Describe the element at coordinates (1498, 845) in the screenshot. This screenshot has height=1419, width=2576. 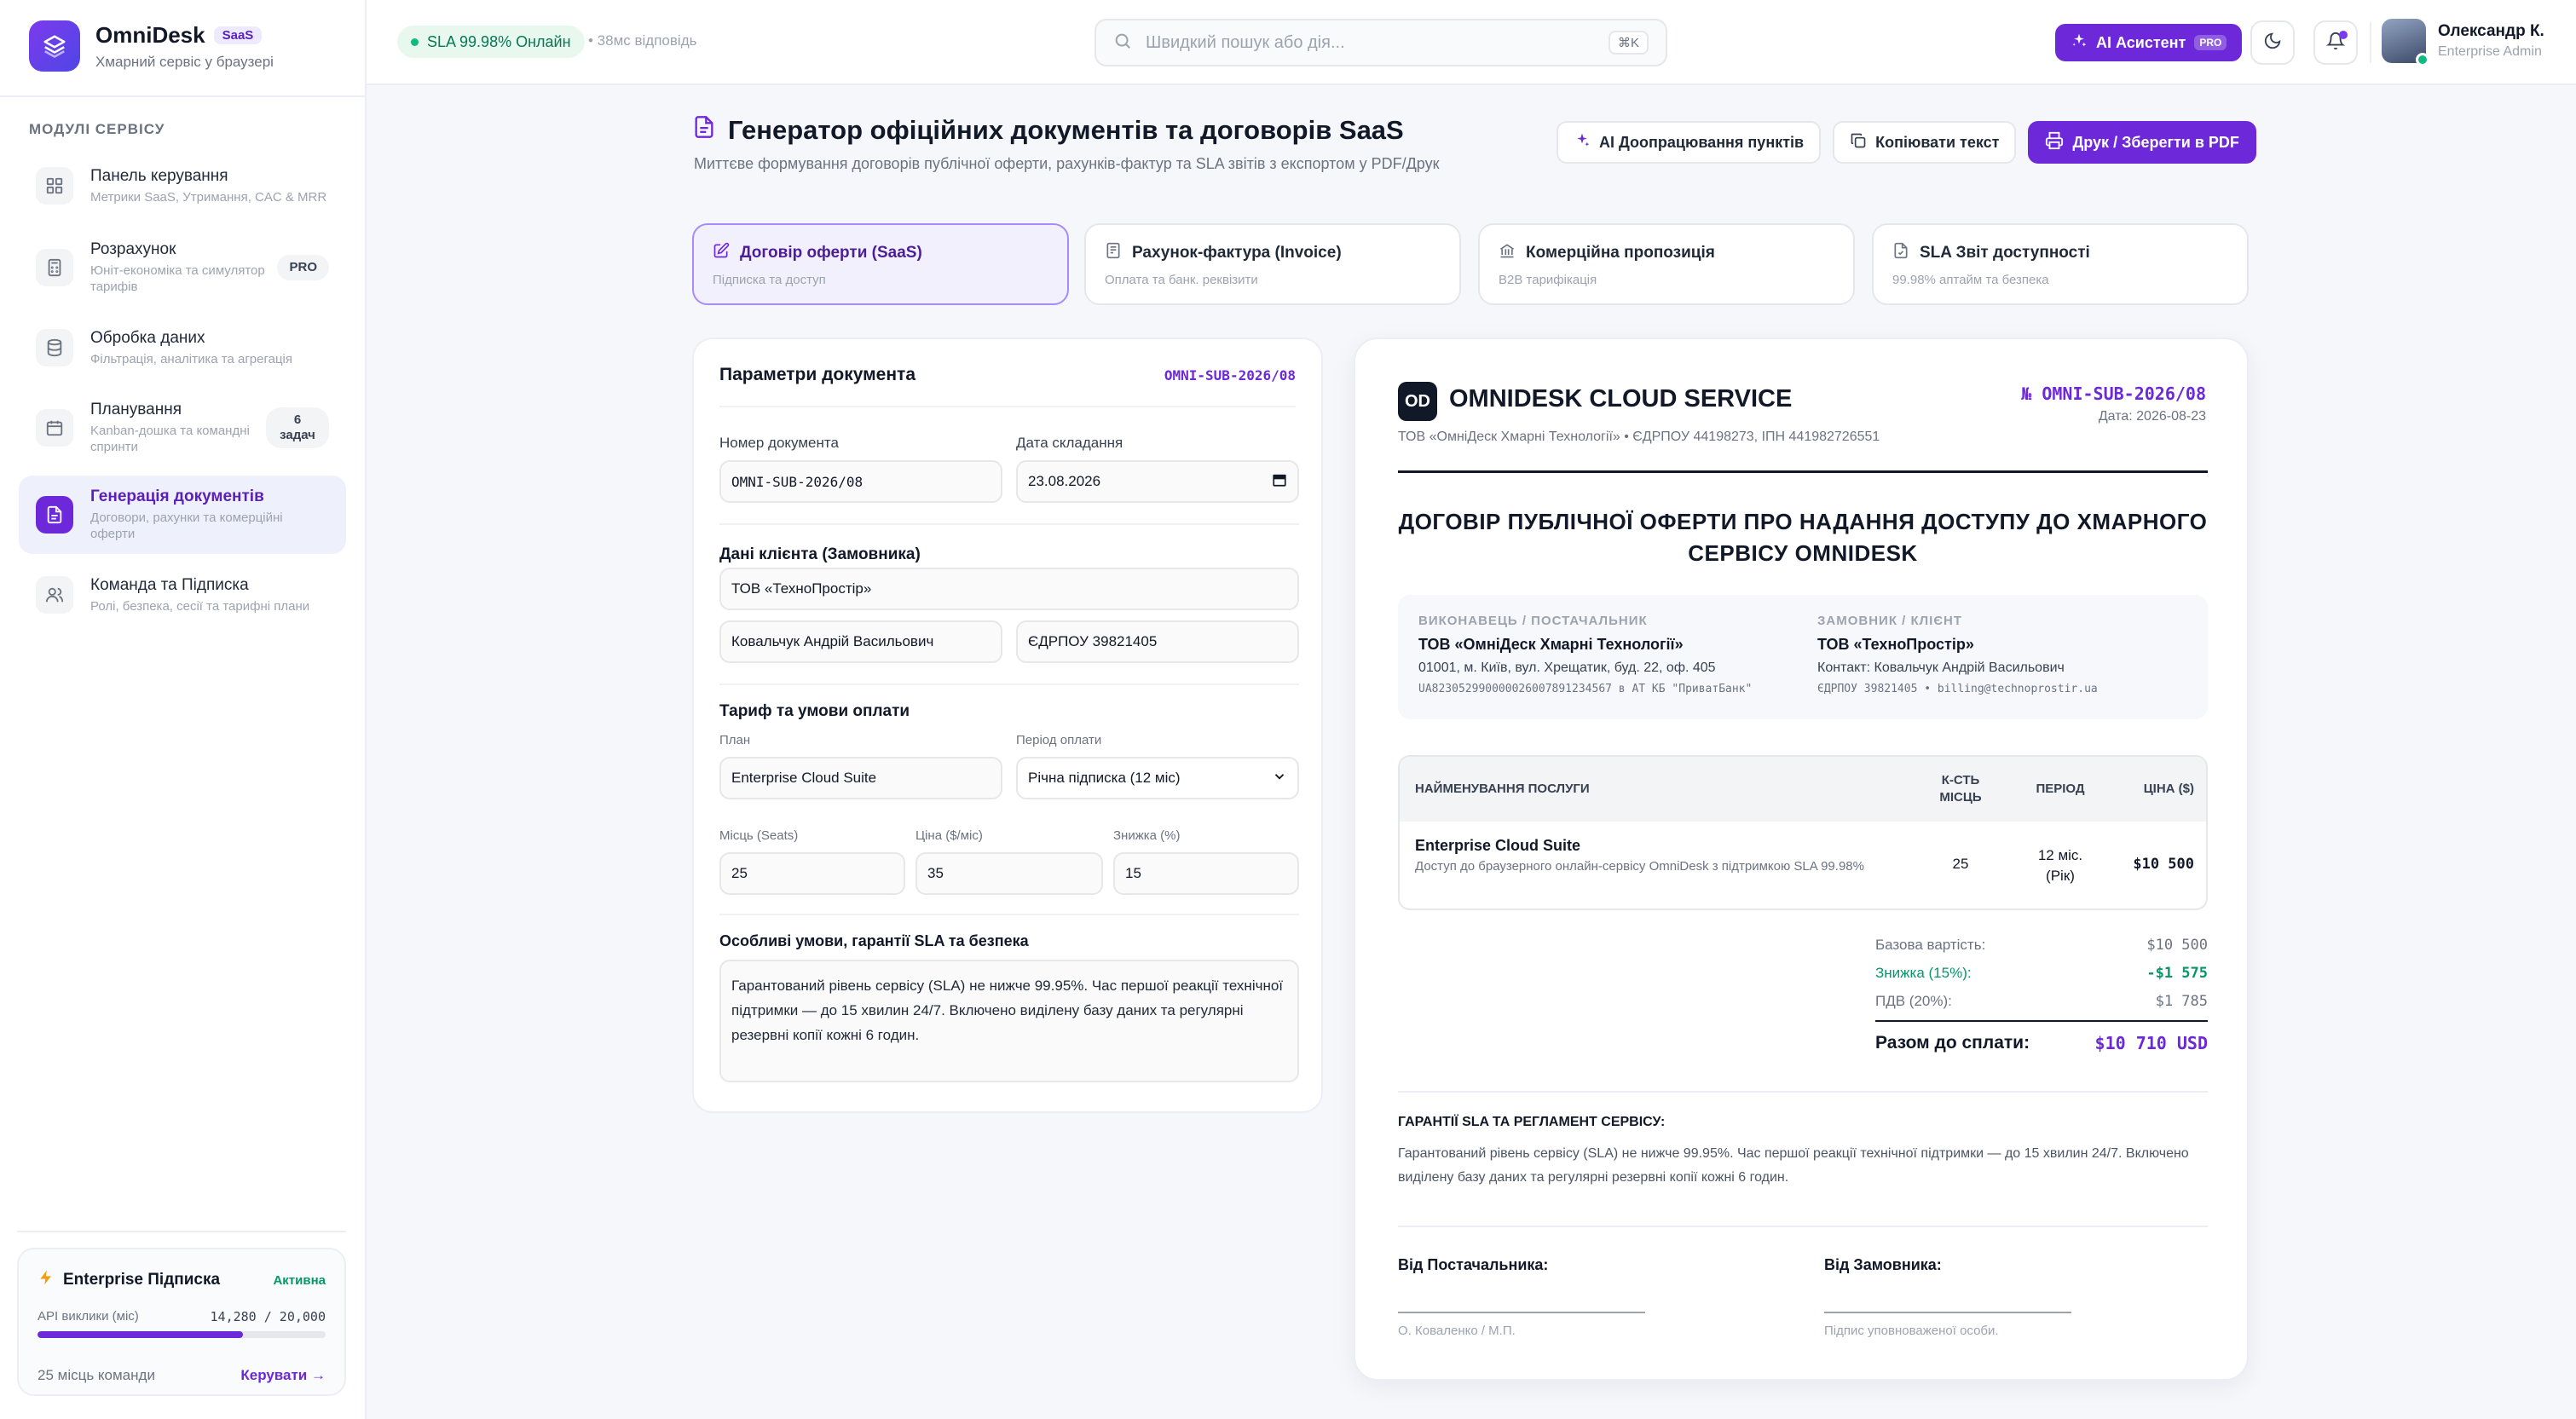
I see `service-name: Enterprise Cloud Suite` at that location.